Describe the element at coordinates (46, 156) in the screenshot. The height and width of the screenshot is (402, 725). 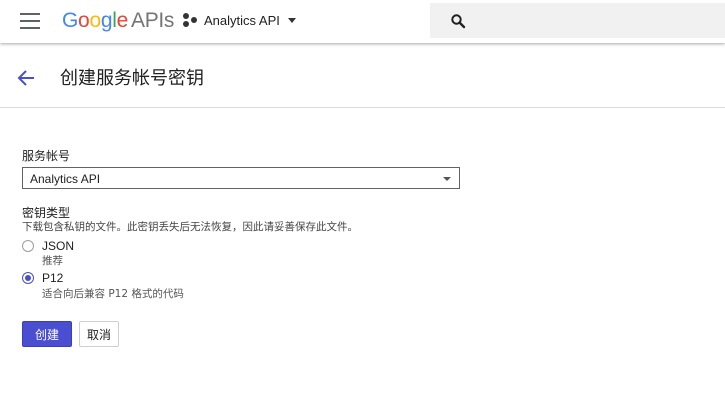
I see `service-account-label: 服务帐号` at that location.